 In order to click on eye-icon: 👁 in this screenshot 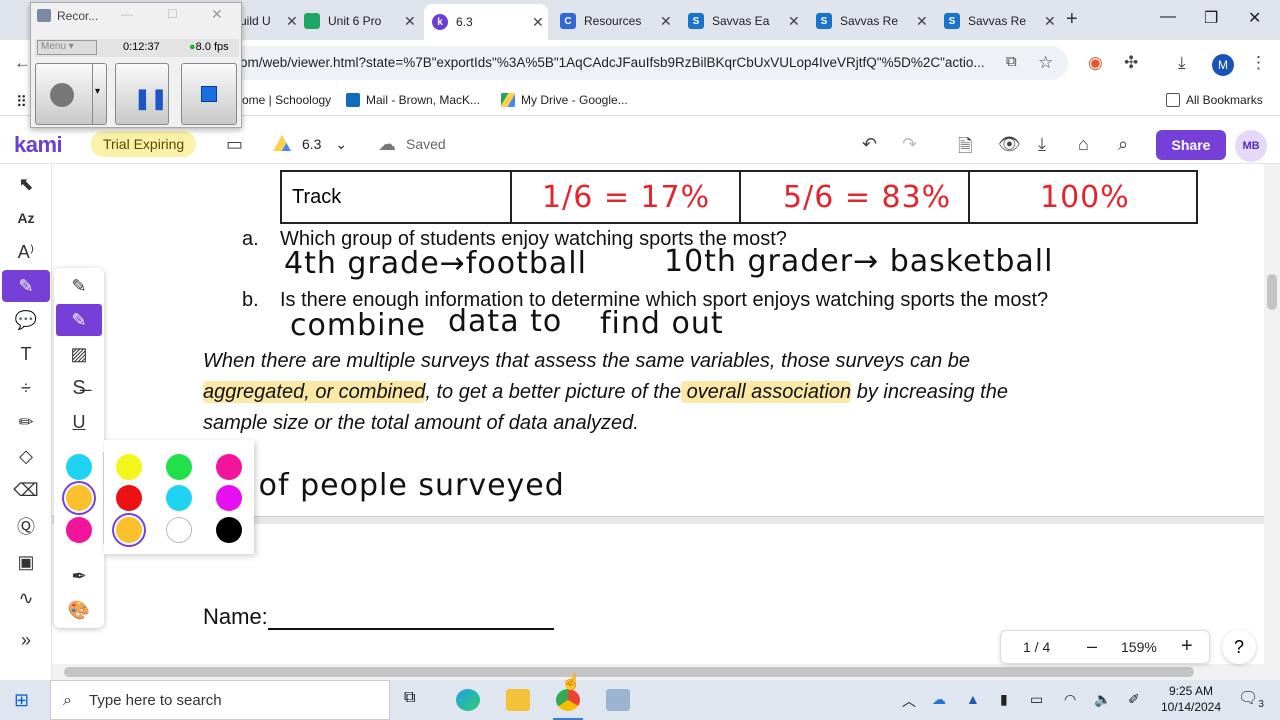, I will do `click(1009, 144)`.